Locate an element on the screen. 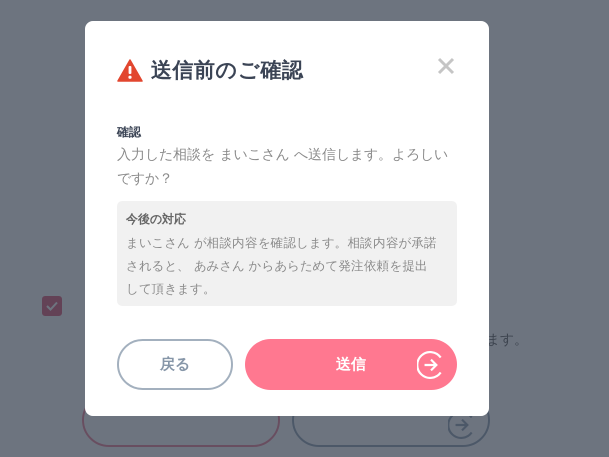  send-button: 送信 is located at coordinates (351, 364).